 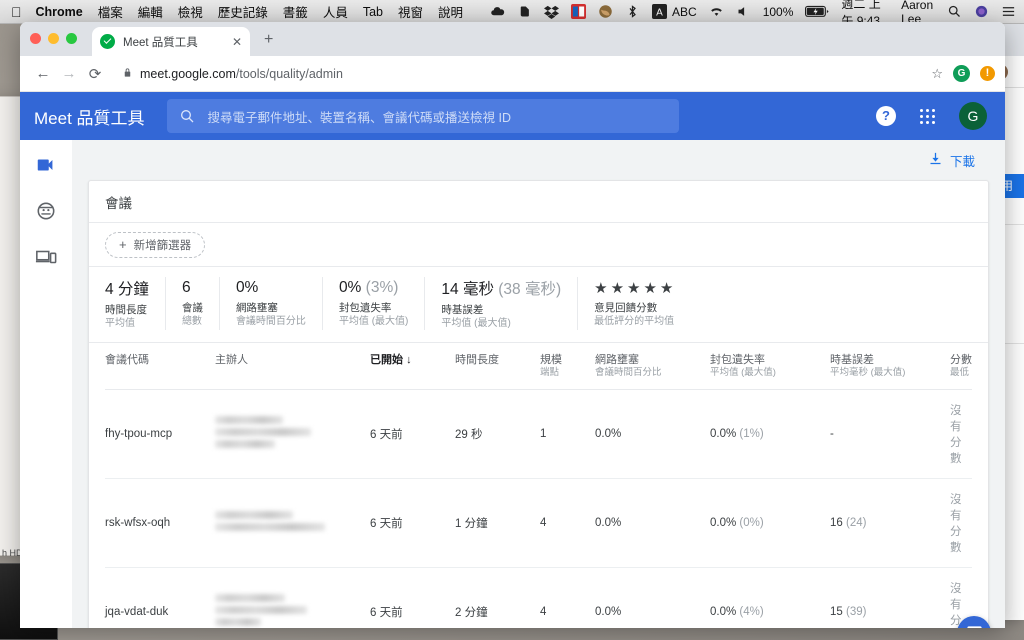 What do you see at coordinates (652, 366) in the screenshot?
I see `column-congestion: 網路壅塞 會議時間百分比` at bounding box center [652, 366].